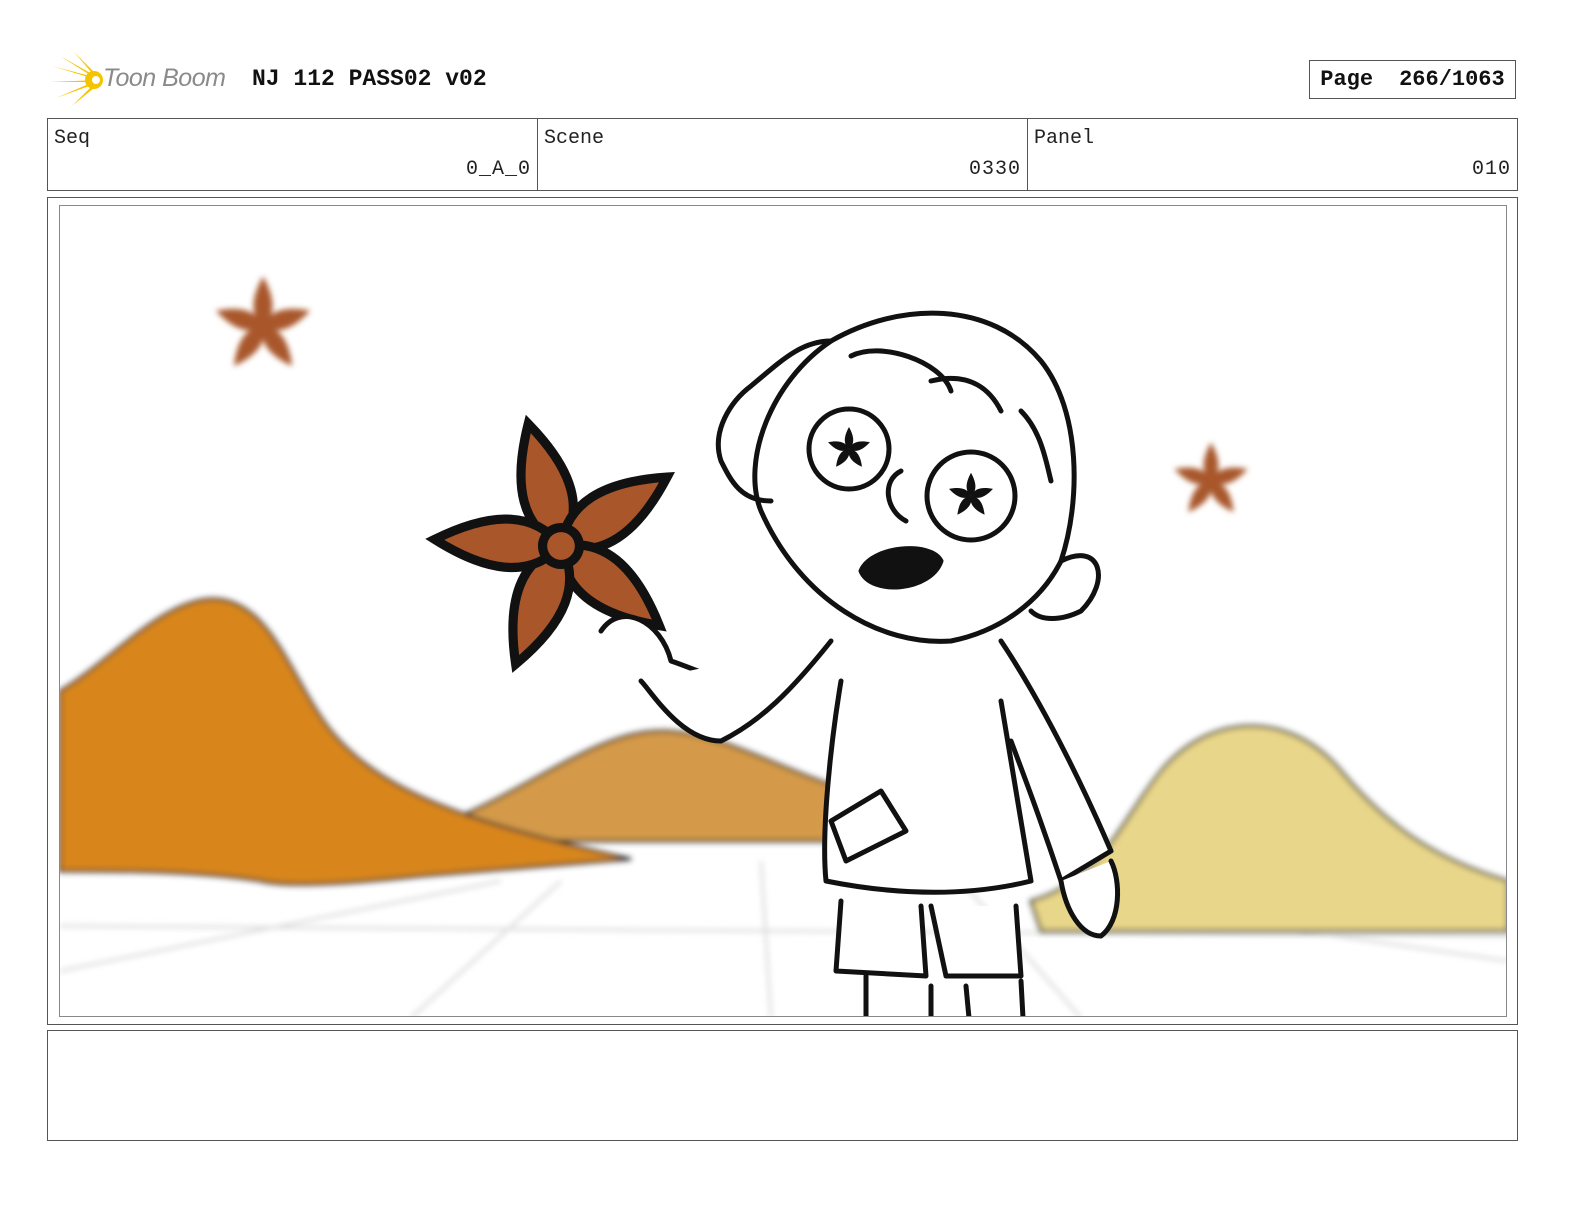 Image resolution: width=1584 pixels, height=1224 pixels. What do you see at coordinates (1347, 79) in the screenshot?
I see `page-label: Page` at bounding box center [1347, 79].